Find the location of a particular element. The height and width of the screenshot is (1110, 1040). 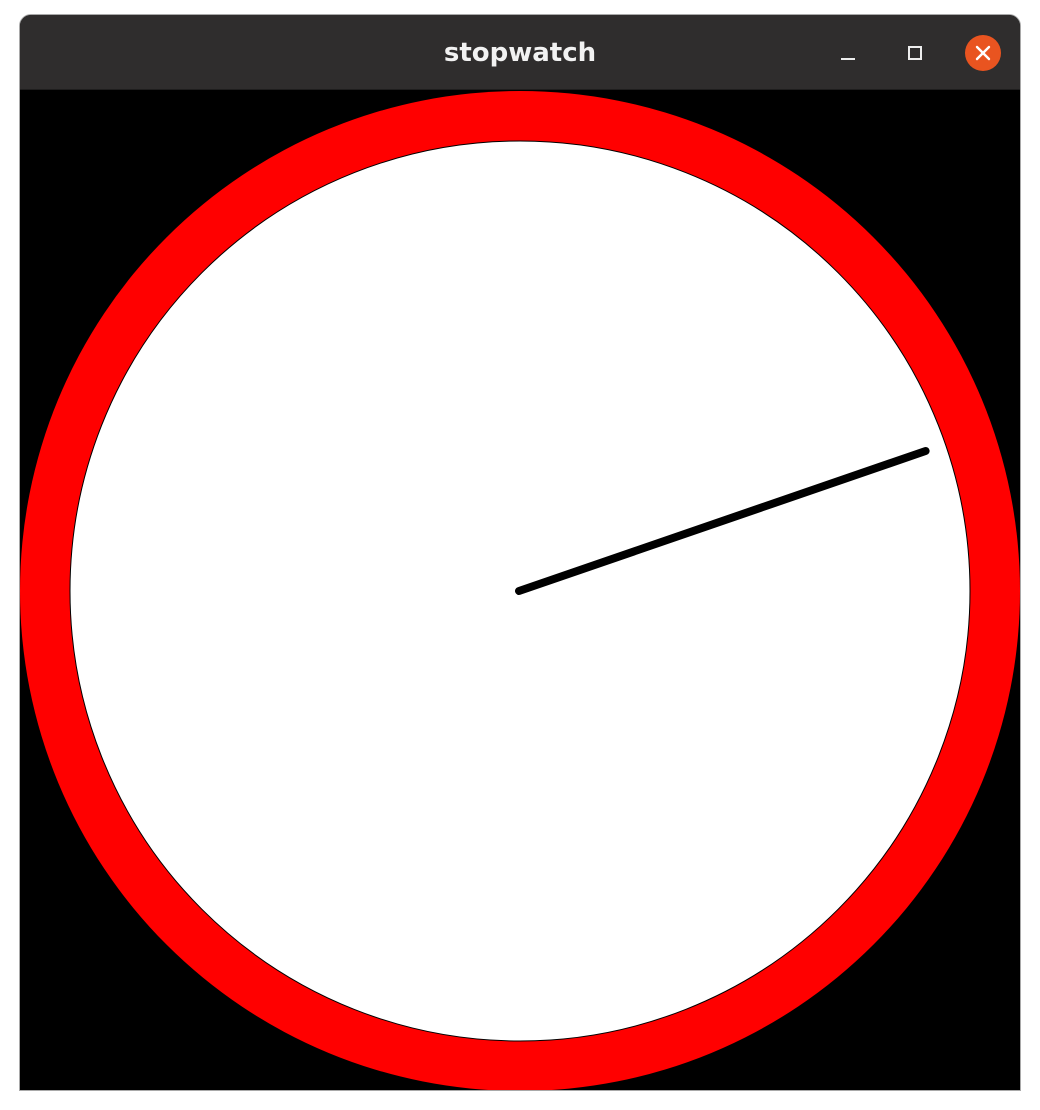

window-title: stopwatch is located at coordinates (520, 53).